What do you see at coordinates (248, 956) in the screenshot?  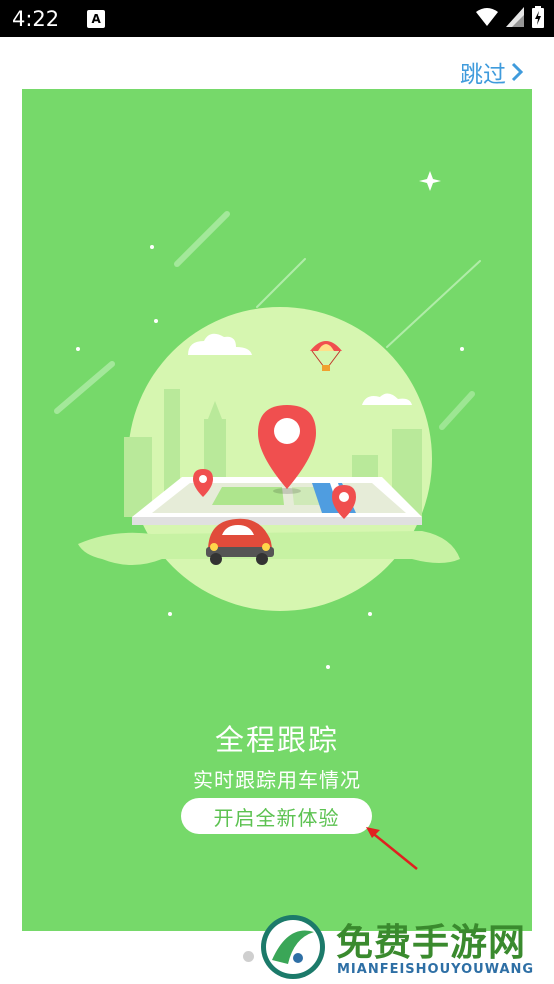 I see `page-dot` at bounding box center [248, 956].